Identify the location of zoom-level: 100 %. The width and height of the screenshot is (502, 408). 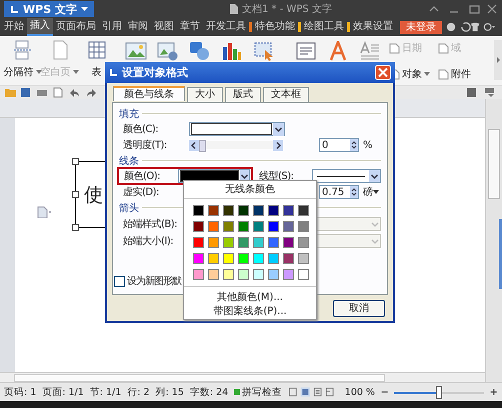
(359, 392).